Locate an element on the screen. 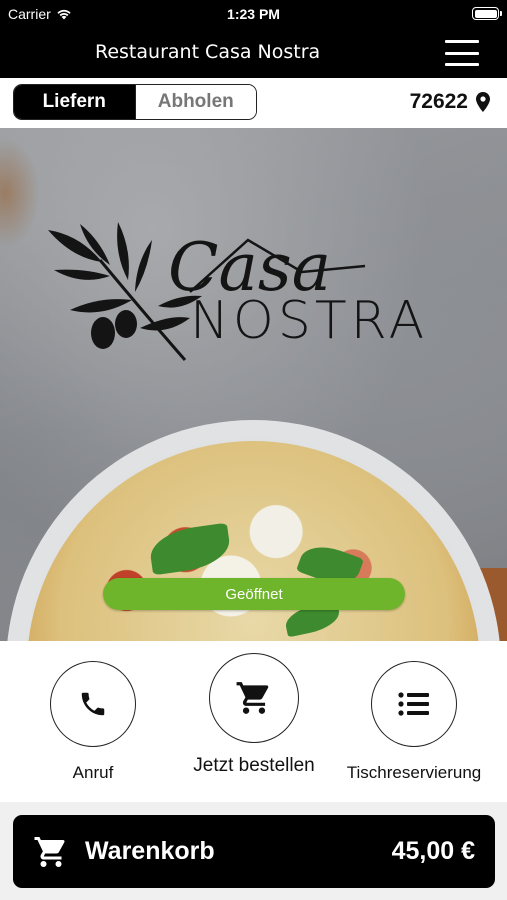 This screenshot has height=900, width=507. table-reservation-action: Tischreservierung is located at coordinates (414, 722).